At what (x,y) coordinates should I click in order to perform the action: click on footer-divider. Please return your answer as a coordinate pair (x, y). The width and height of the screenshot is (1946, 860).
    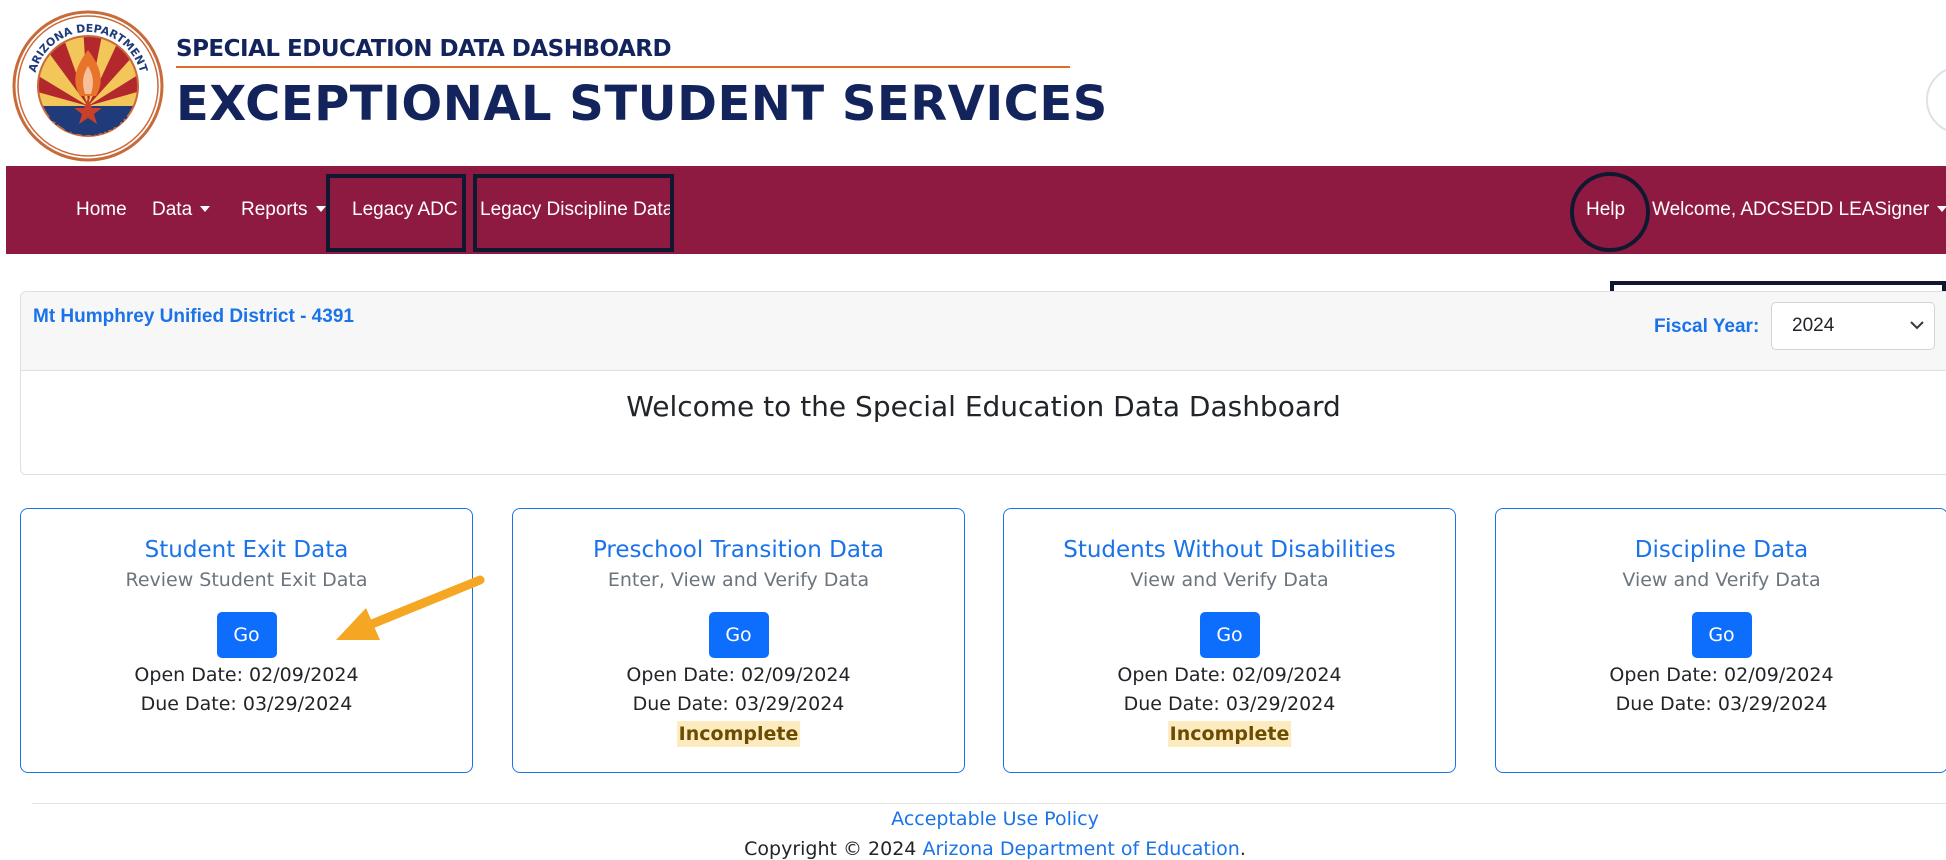
    Looking at the image, I should click on (989, 803).